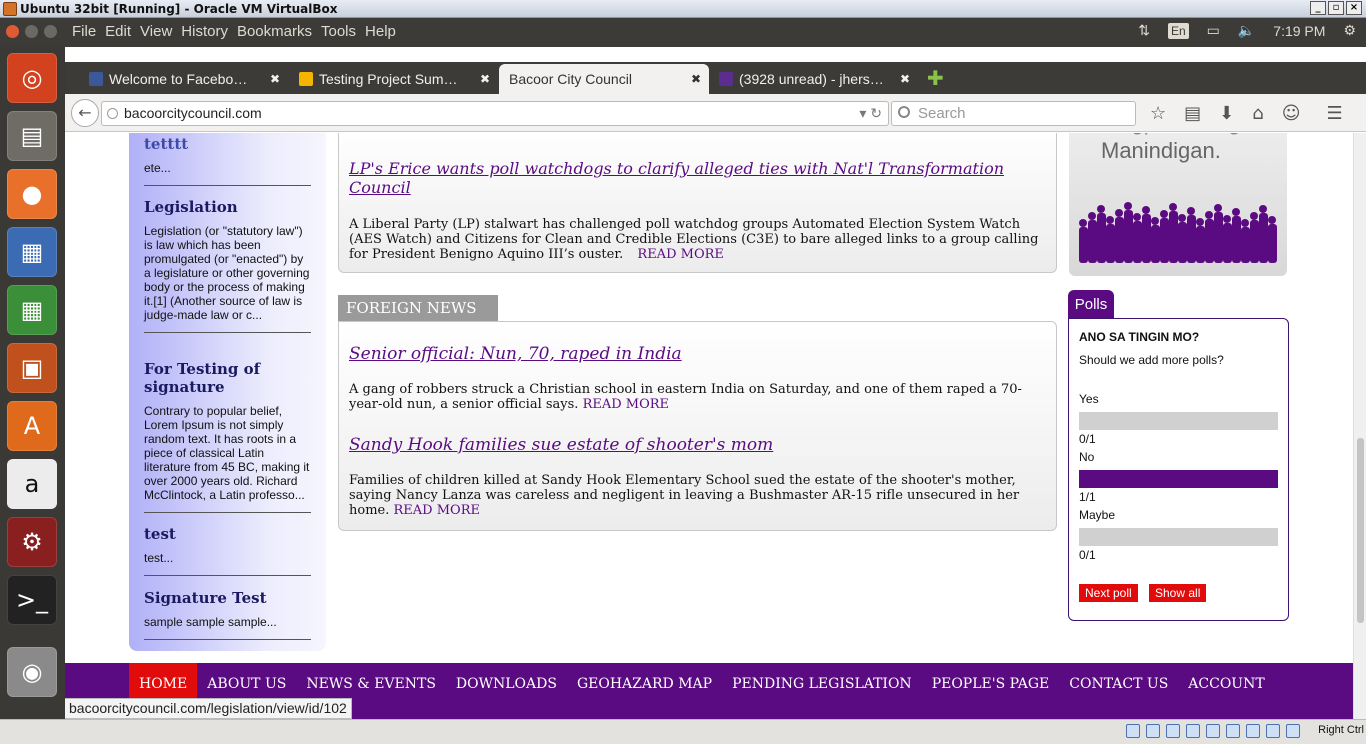 The height and width of the screenshot is (744, 1366). Describe the element at coordinates (227, 534) in the screenshot. I see `entry-title: test` at that location.